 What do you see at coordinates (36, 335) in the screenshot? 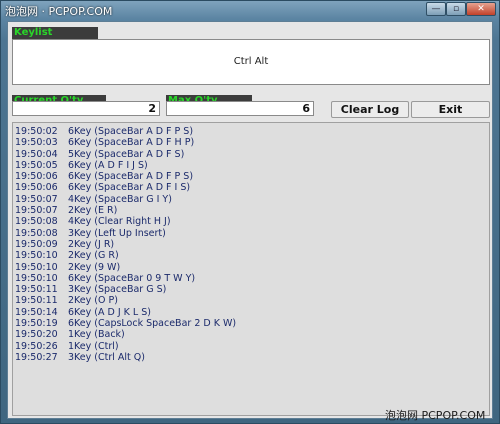
I see `log-time: 19:50:20` at bounding box center [36, 335].